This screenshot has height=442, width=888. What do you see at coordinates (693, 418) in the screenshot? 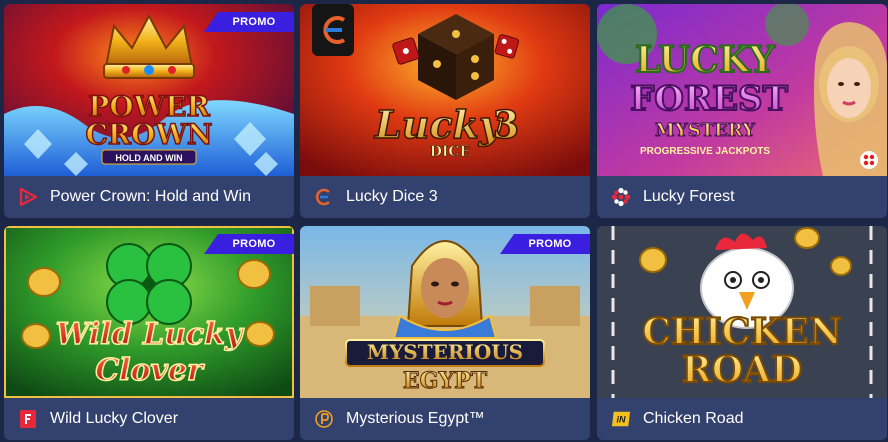
I see `game-title: Chicken Road` at bounding box center [693, 418].